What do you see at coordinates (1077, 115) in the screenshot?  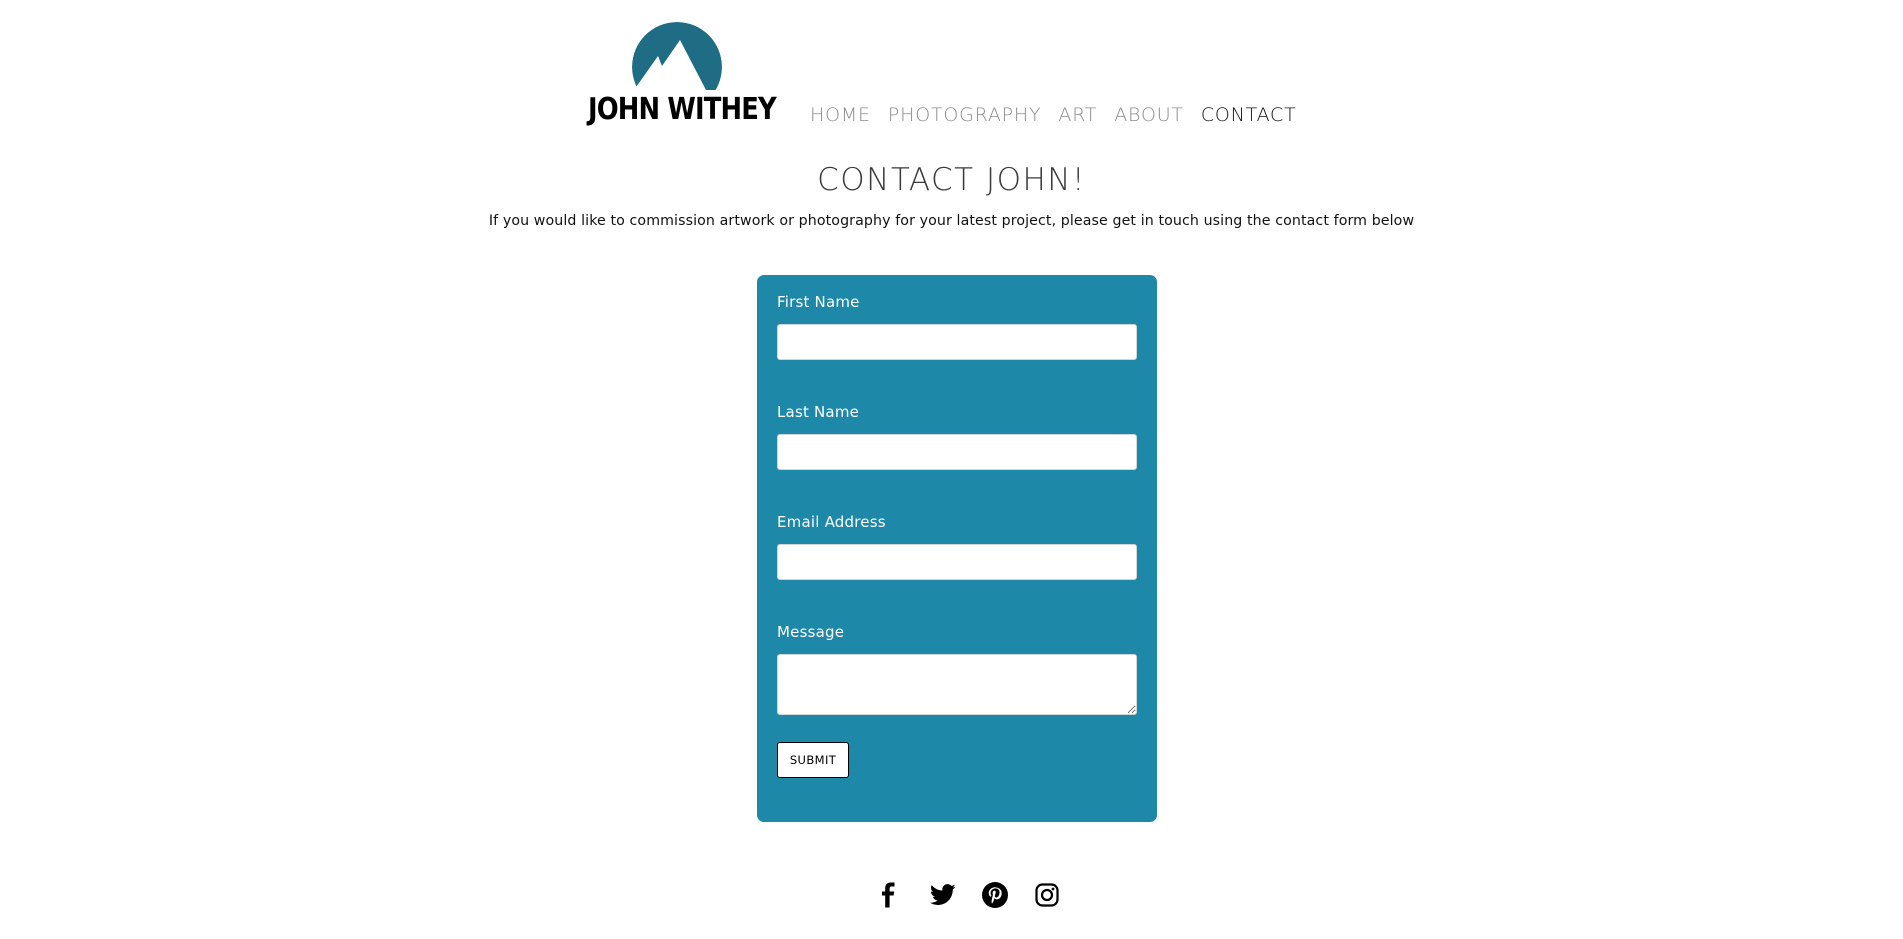 I see `nav-item-art: ART` at bounding box center [1077, 115].